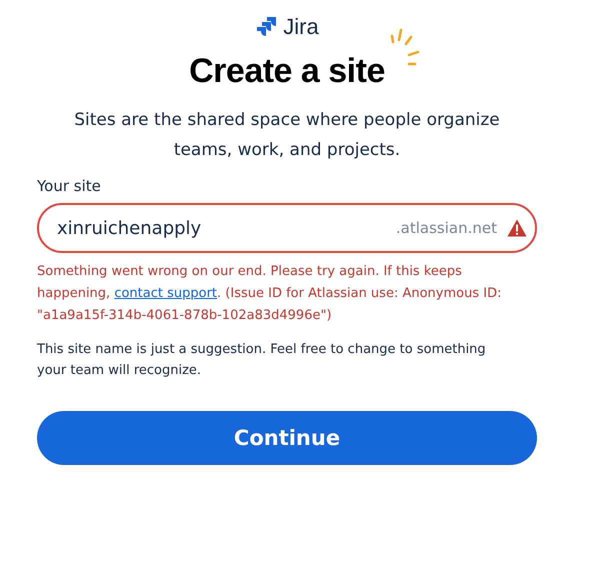  What do you see at coordinates (446, 228) in the screenshot?
I see `domain-suffix: .atlassian.net` at bounding box center [446, 228].